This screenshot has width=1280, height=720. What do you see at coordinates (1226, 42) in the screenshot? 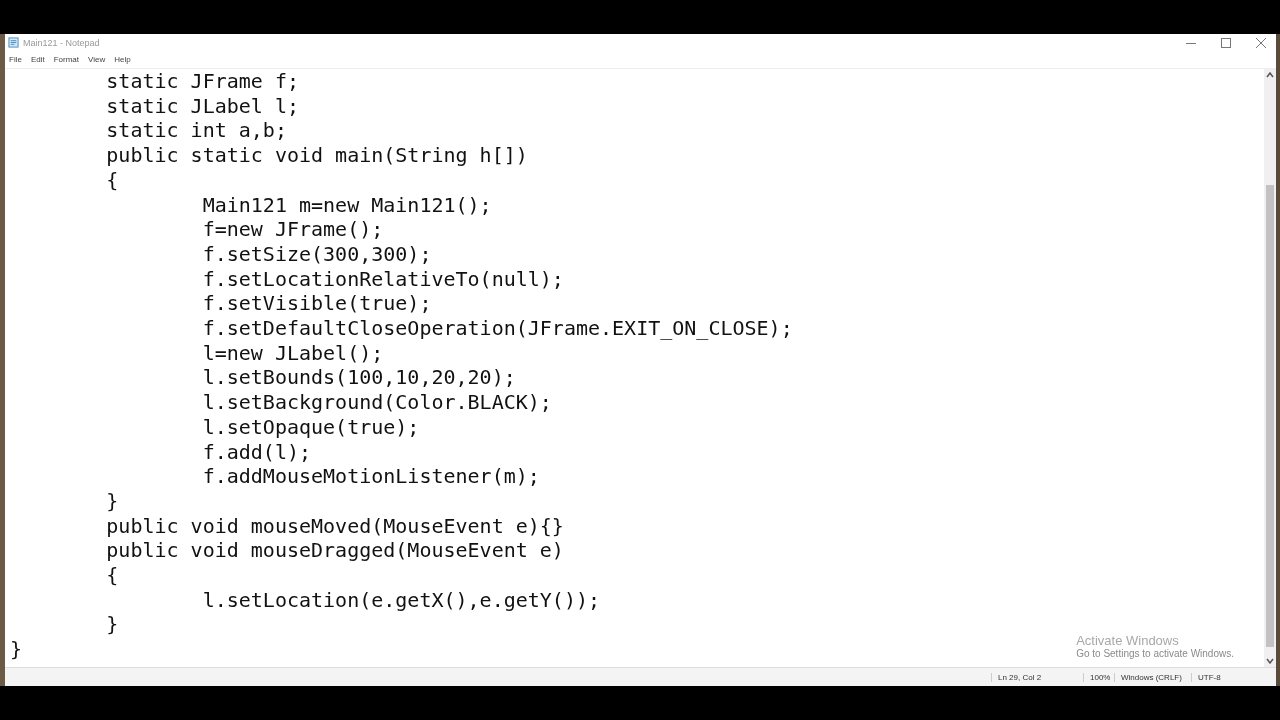
I see `maximize-icon` at bounding box center [1226, 42].